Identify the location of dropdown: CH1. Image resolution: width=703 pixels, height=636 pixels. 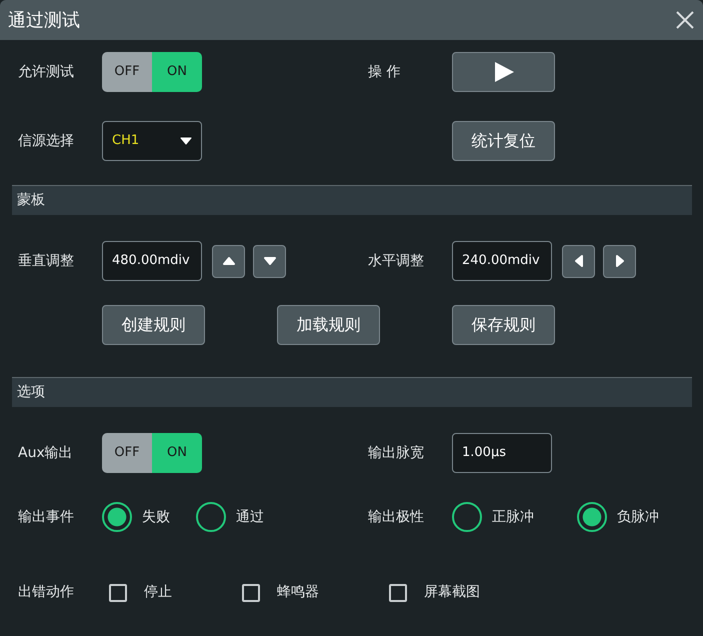
(152, 141).